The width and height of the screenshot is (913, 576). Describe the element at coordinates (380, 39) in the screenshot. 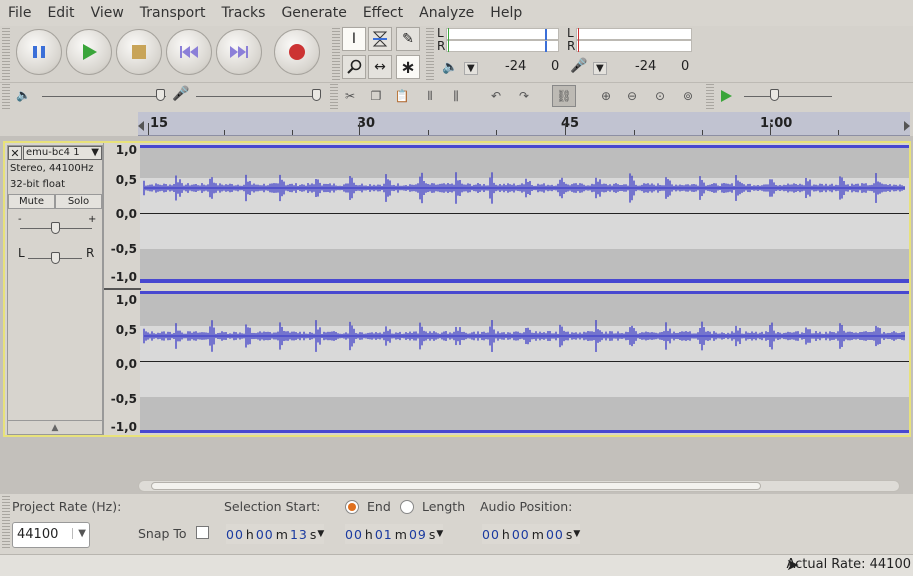

I see `envelope-tool` at that location.